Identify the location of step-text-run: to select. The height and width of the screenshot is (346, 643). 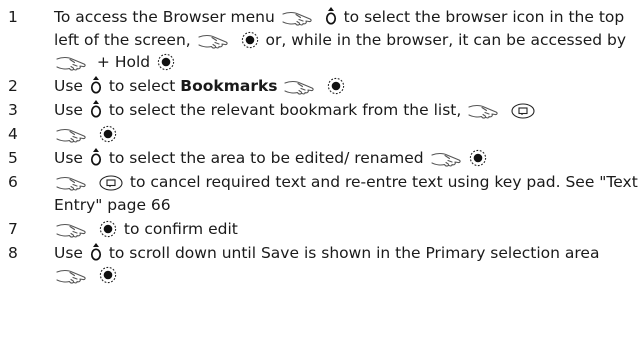
(142, 86).